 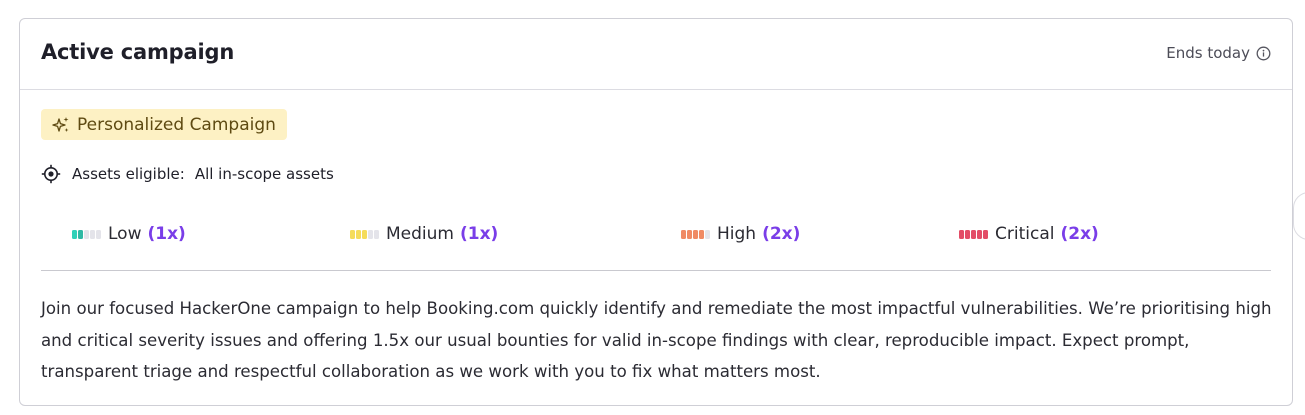 What do you see at coordinates (656, 270) in the screenshot?
I see `divider` at bounding box center [656, 270].